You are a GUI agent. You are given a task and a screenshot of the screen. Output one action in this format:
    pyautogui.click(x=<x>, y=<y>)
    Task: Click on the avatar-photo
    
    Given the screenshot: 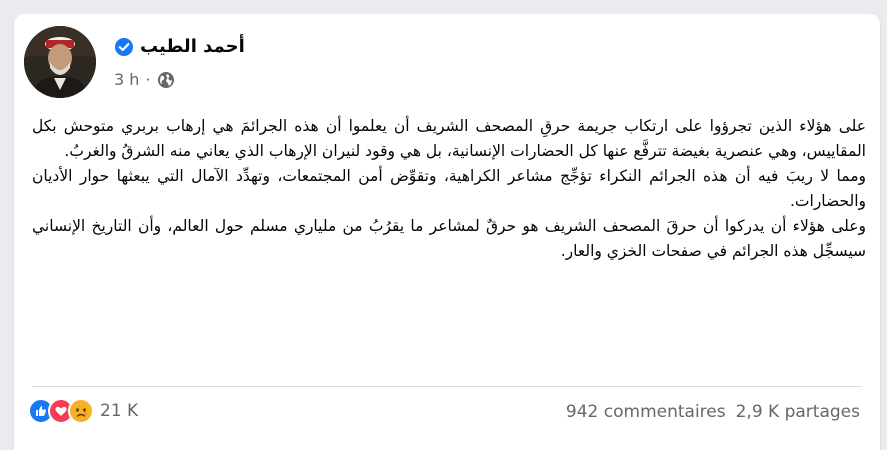 What is the action you would take?
    pyautogui.click(x=60, y=62)
    